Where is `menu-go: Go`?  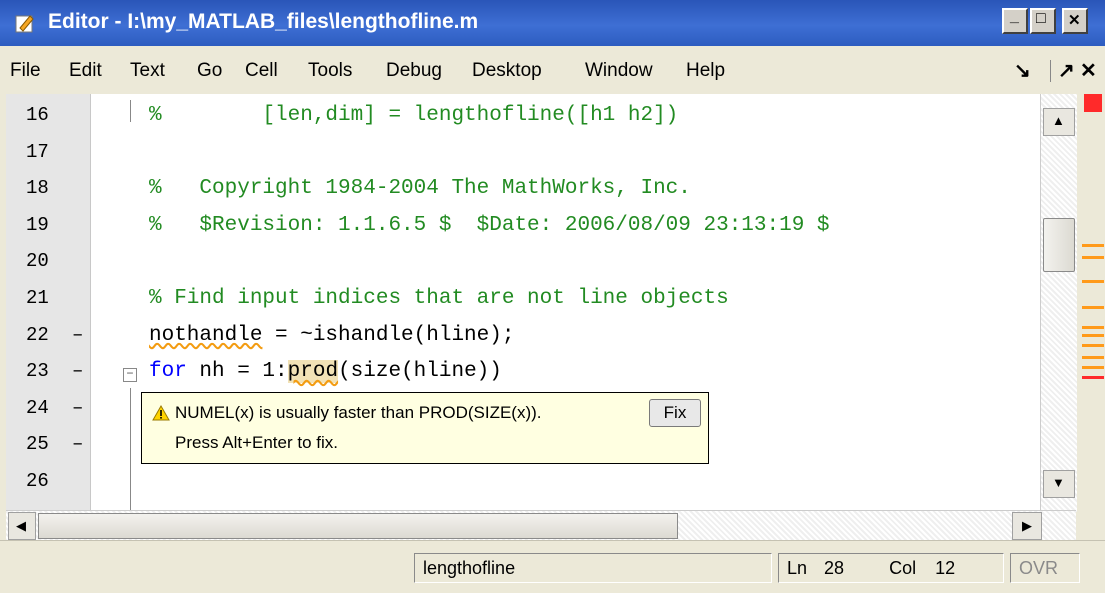 menu-go: Go is located at coordinates (209, 71).